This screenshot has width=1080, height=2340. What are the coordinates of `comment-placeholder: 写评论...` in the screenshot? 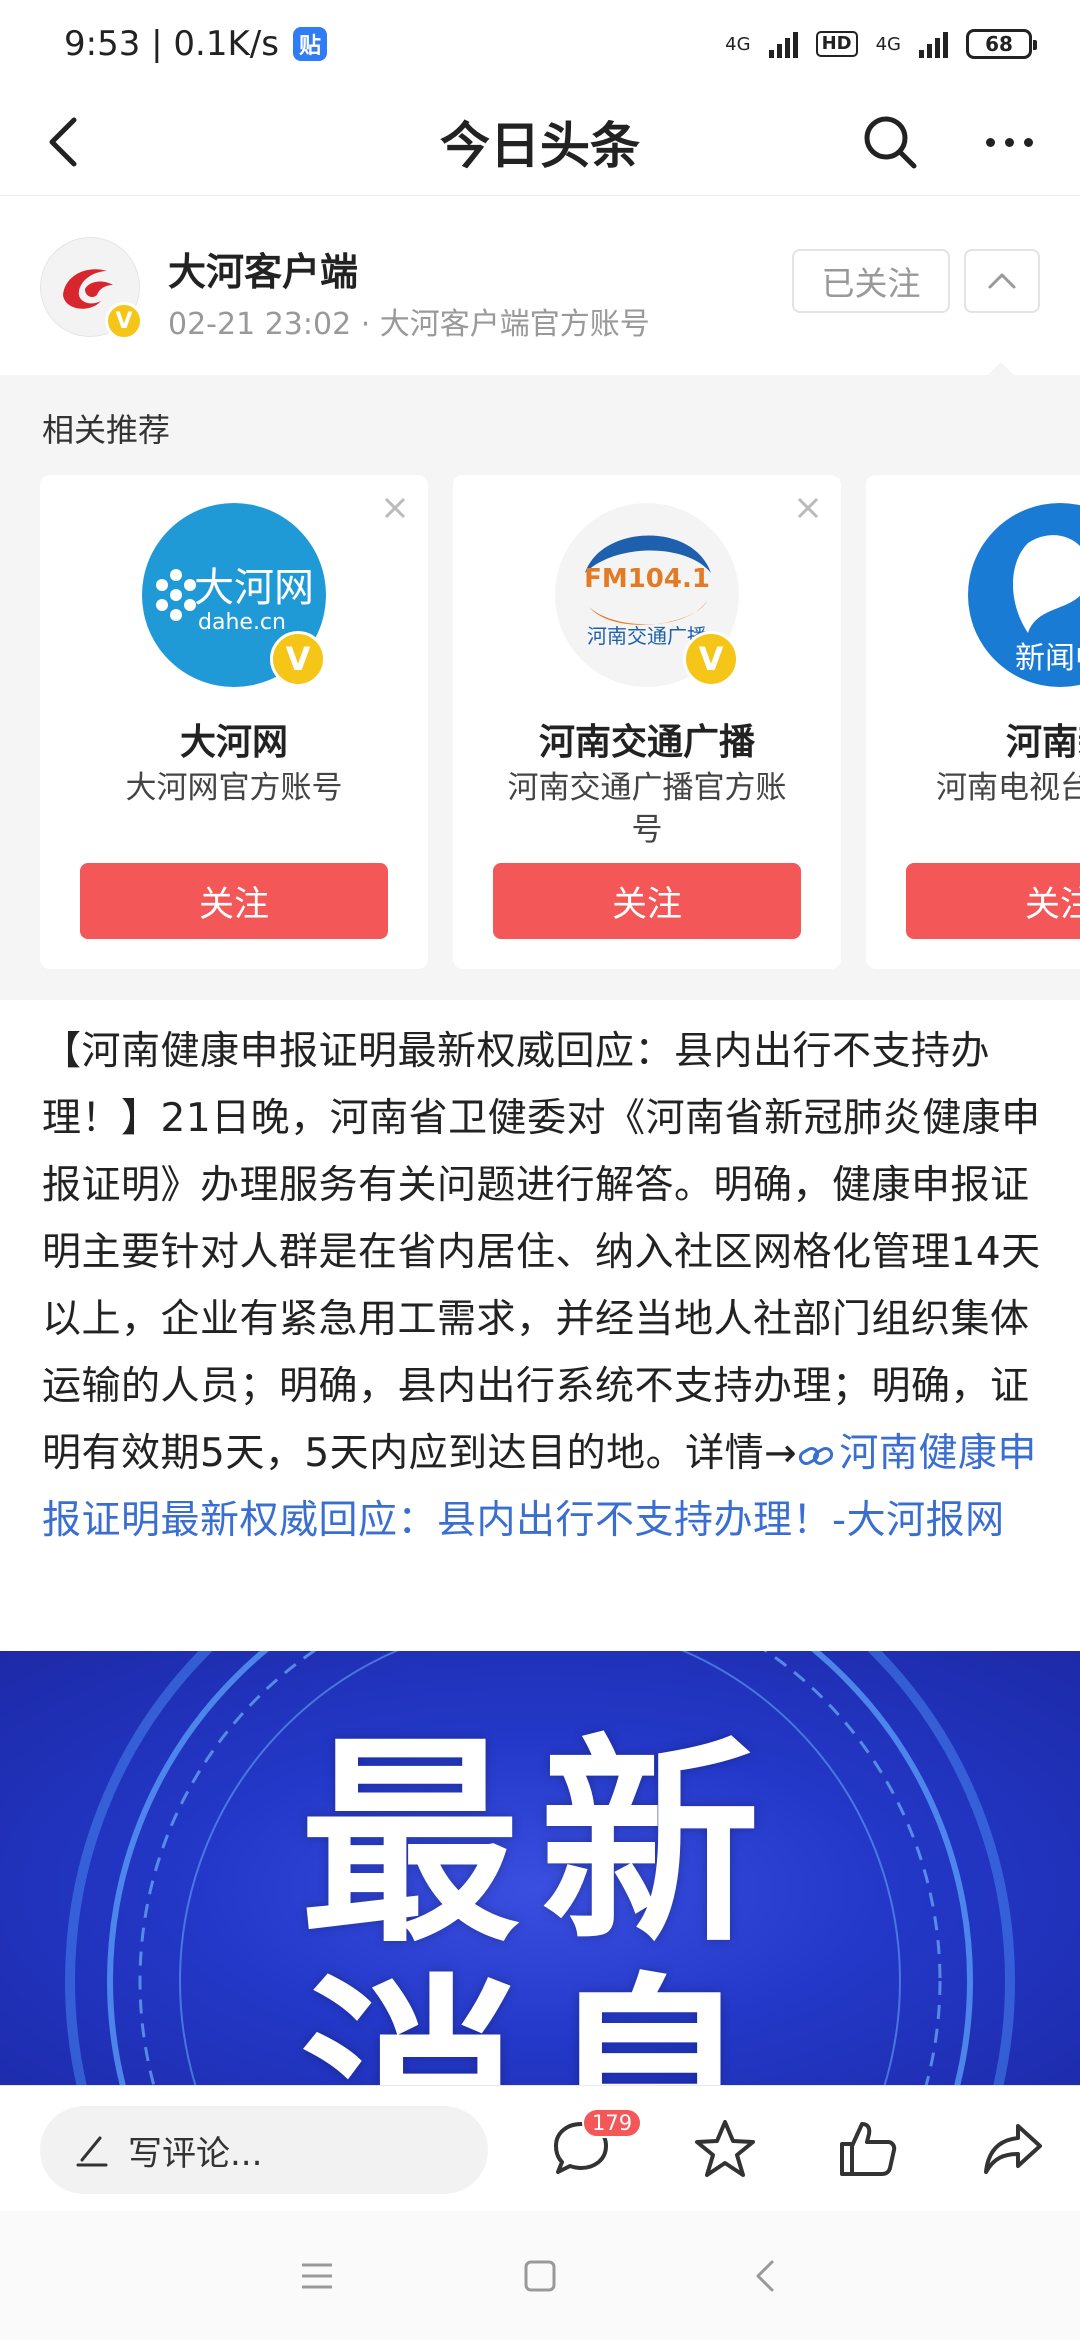 It's located at (195, 2153).